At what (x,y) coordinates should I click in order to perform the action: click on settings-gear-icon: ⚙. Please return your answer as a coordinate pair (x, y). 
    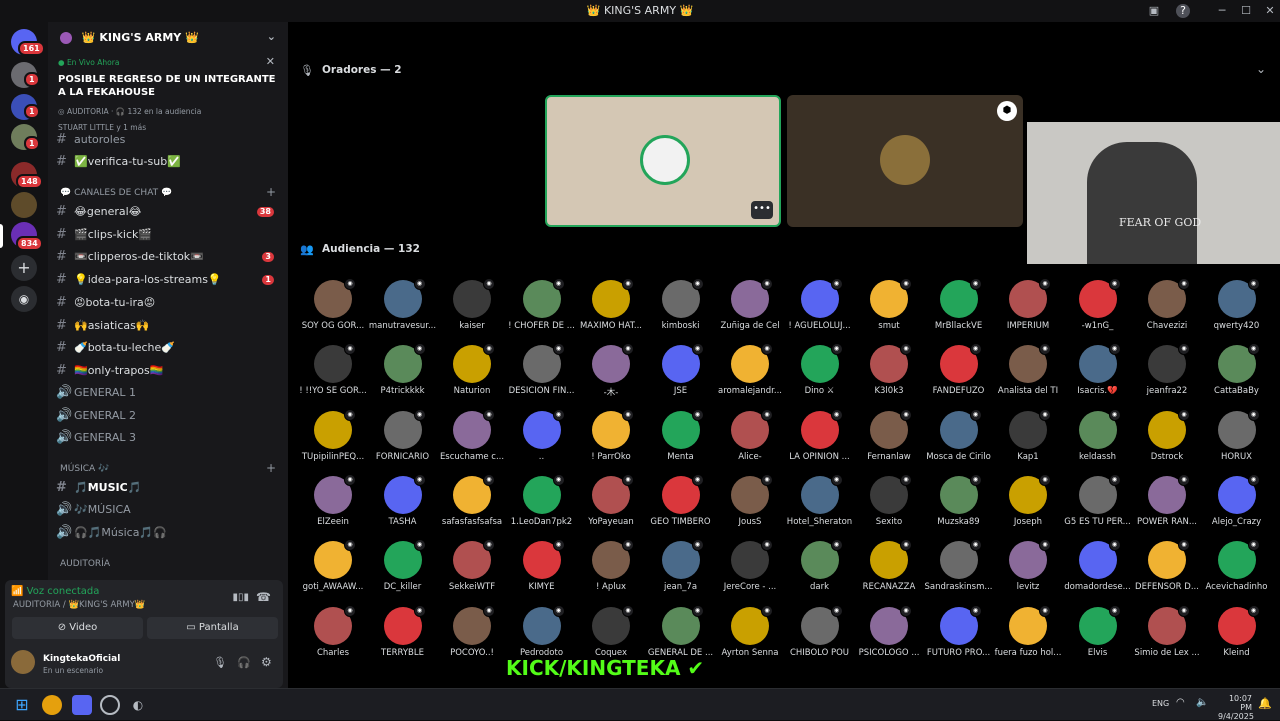
    Looking at the image, I should click on (266, 662).